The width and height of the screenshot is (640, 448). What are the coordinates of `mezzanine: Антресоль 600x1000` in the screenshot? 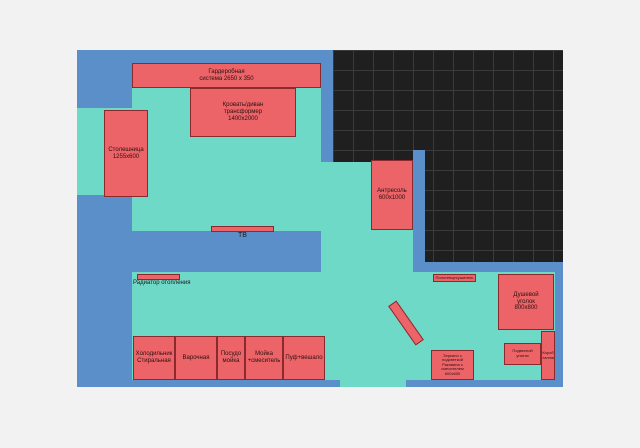 It's located at (392, 195).